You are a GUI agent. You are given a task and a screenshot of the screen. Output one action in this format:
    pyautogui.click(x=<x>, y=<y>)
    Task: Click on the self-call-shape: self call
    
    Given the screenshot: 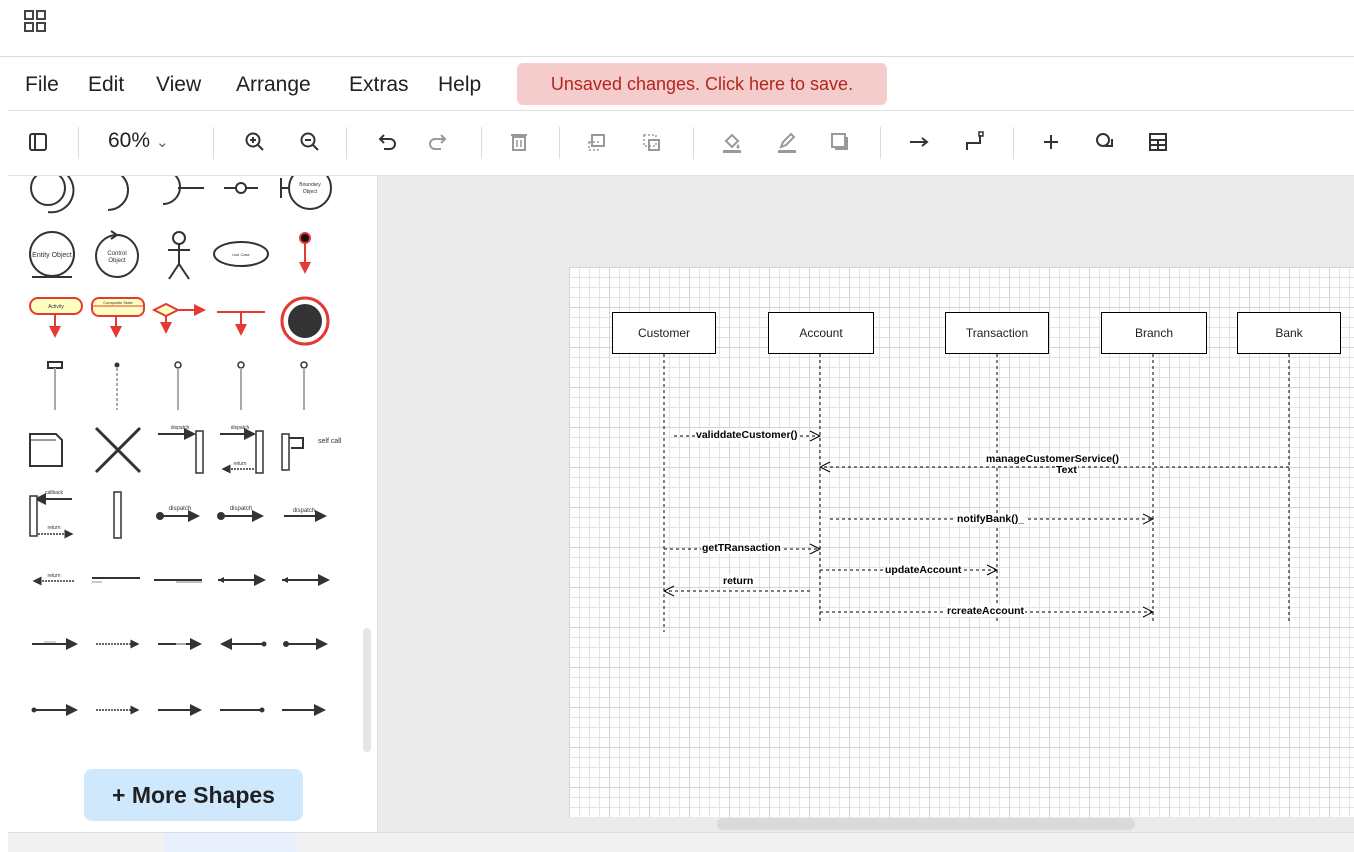 What is the action you would take?
    pyautogui.click(x=311, y=452)
    